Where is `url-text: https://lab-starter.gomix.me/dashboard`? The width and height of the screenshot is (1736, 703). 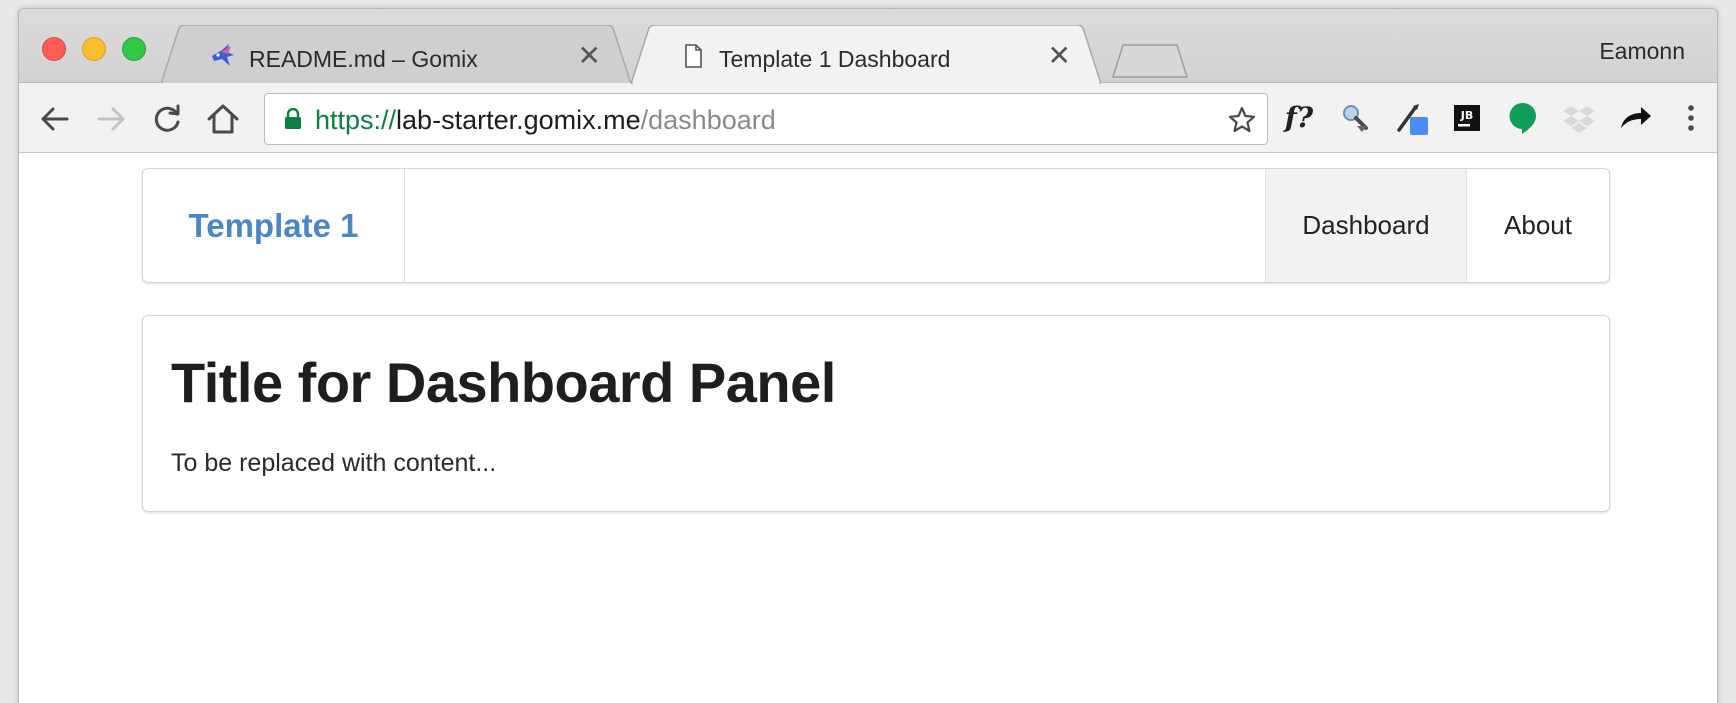
url-text: https://lab-starter.gomix.me/dashboard is located at coordinates (545, 120).